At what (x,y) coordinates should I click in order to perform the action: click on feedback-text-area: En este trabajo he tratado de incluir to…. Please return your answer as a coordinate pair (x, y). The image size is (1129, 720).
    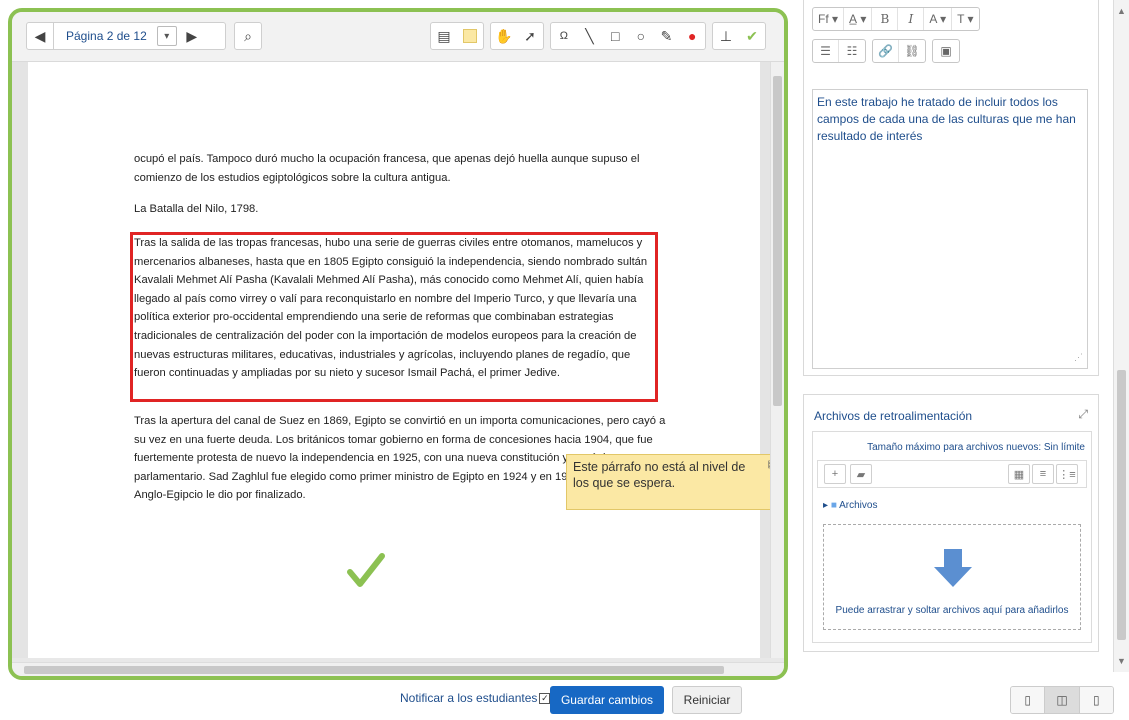
    Looking at the image, I should click on (950, 229).